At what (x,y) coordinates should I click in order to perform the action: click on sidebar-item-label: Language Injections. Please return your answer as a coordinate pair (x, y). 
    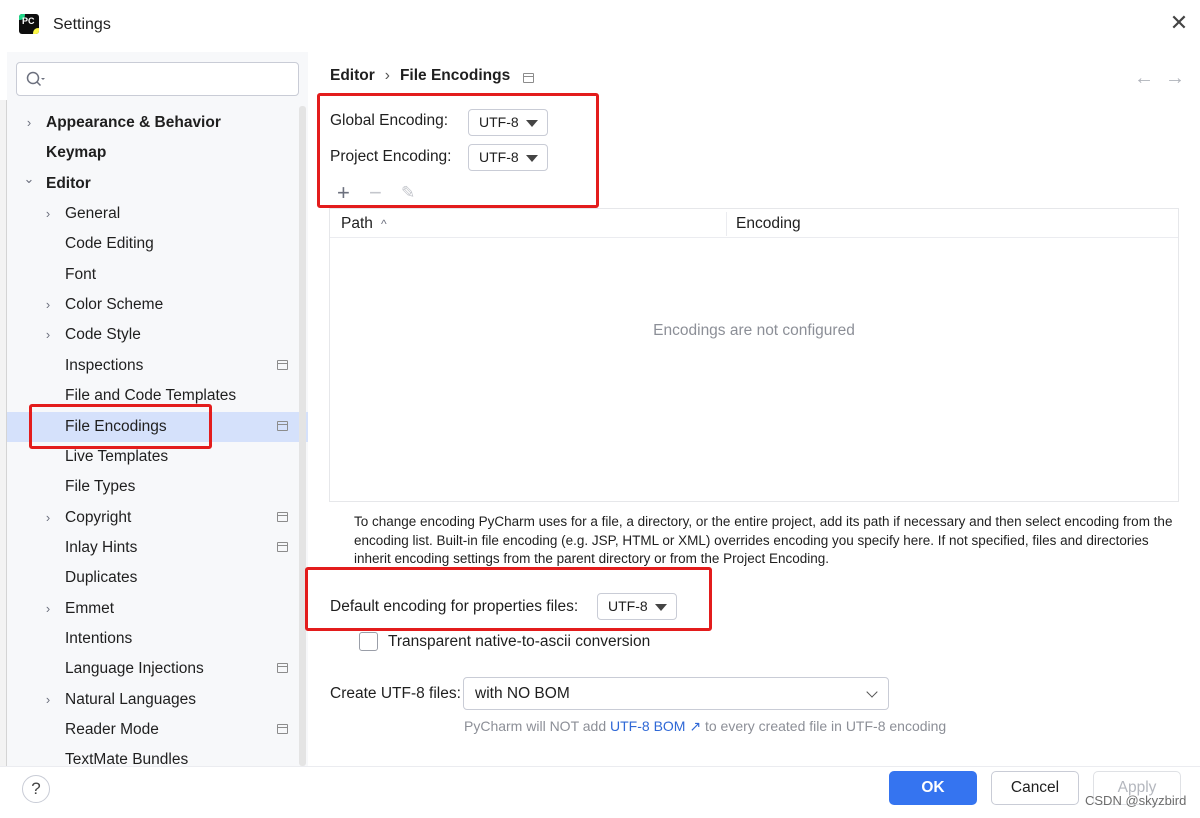
    Looking at the image, I should click on (134, 669).